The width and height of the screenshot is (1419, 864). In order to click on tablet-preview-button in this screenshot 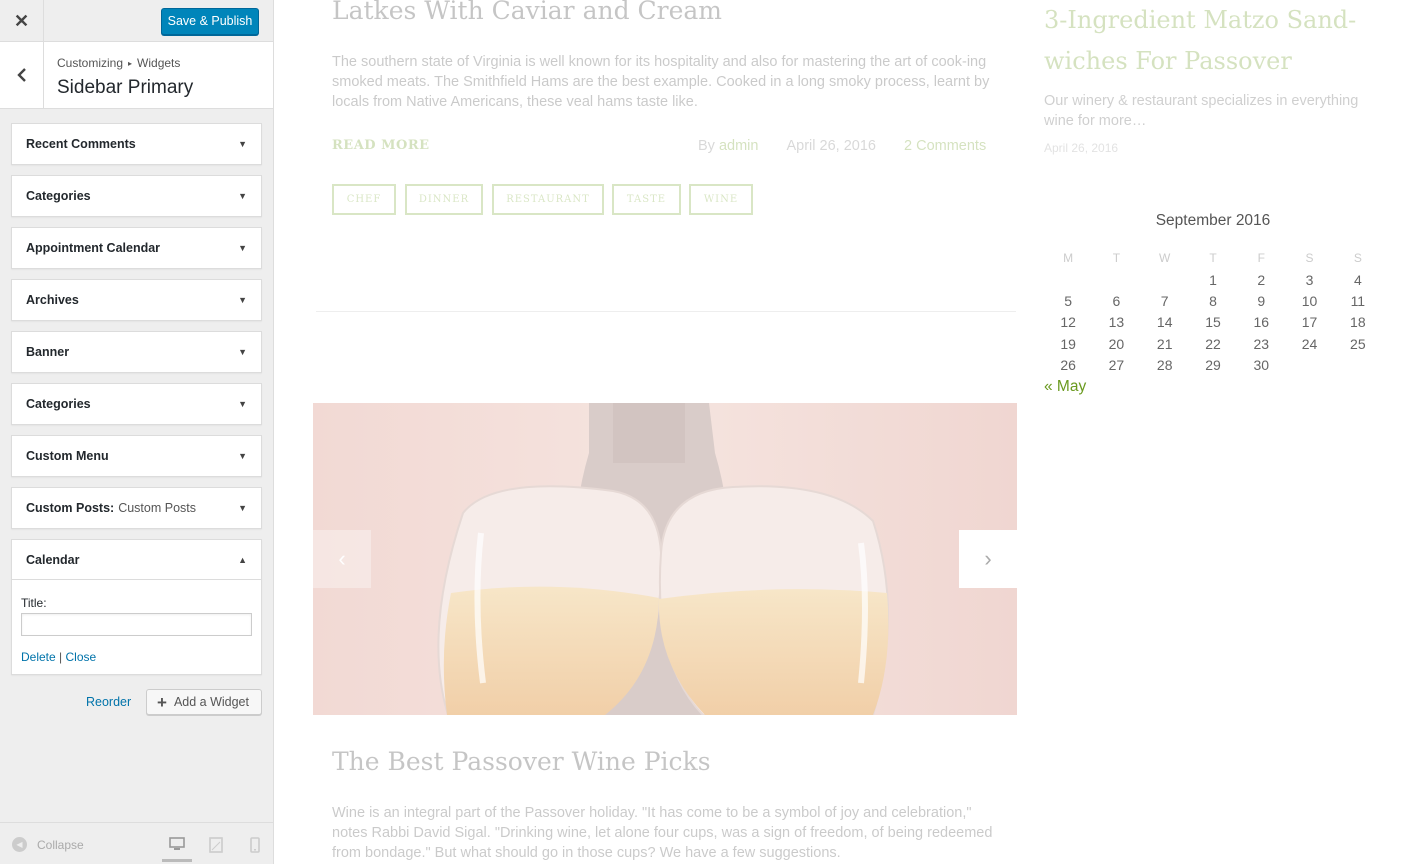, I will do `click(216, 845)`.